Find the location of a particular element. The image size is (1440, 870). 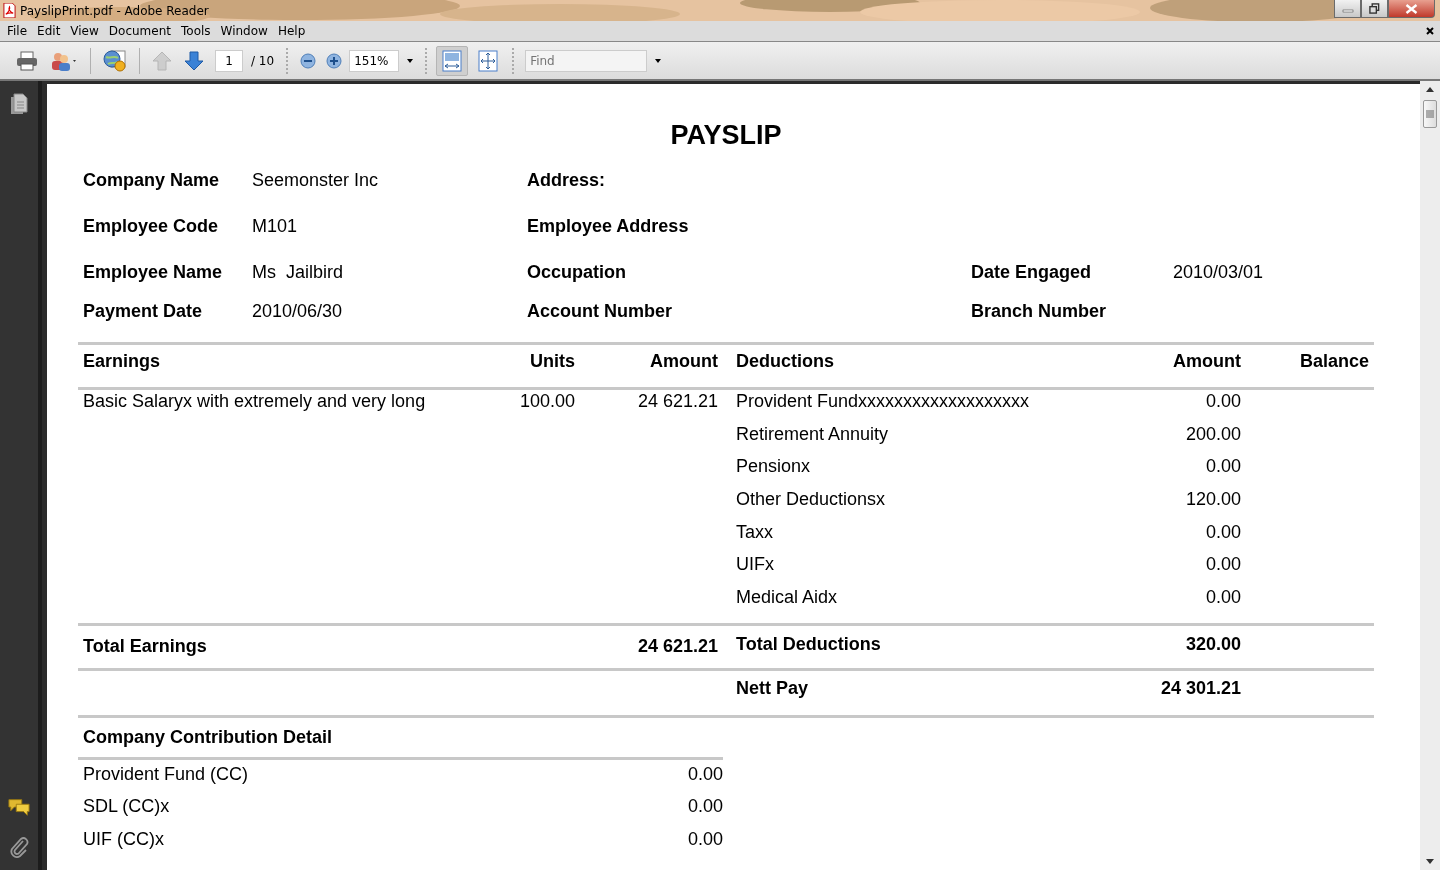

table-cell-text: Taxx is located at coordinates (754, 532).